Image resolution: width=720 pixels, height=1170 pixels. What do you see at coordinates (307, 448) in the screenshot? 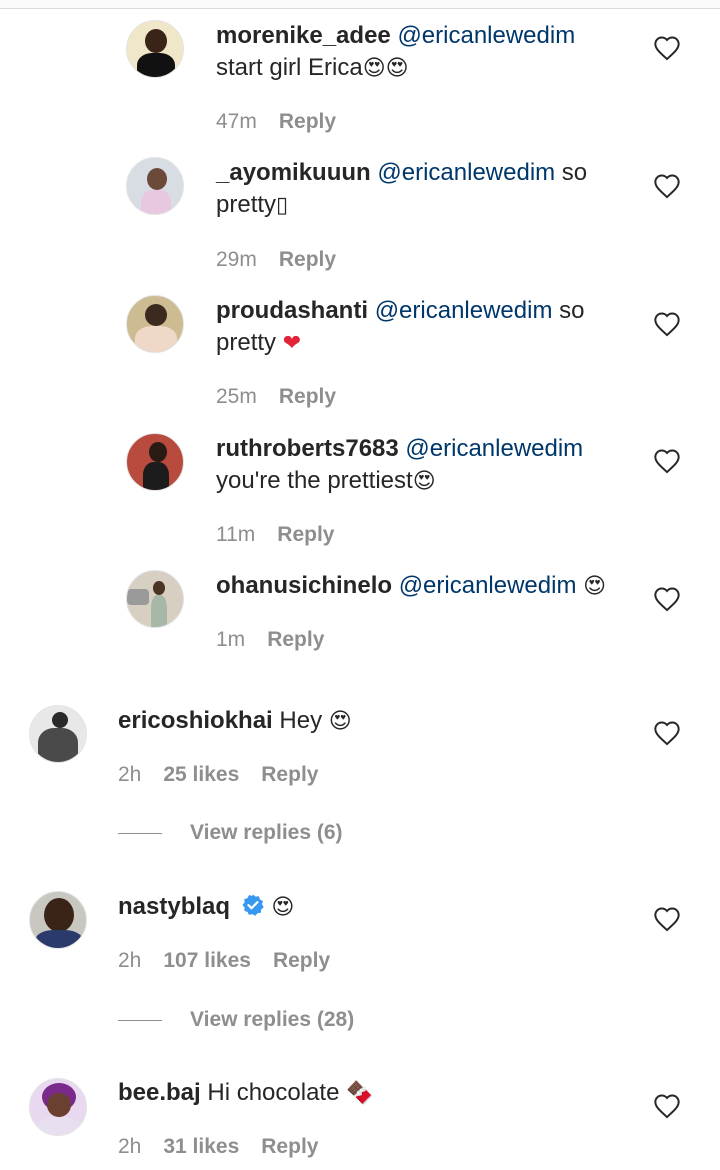
I see `username: ruthroberts7683` at bounding box center [307, 448].